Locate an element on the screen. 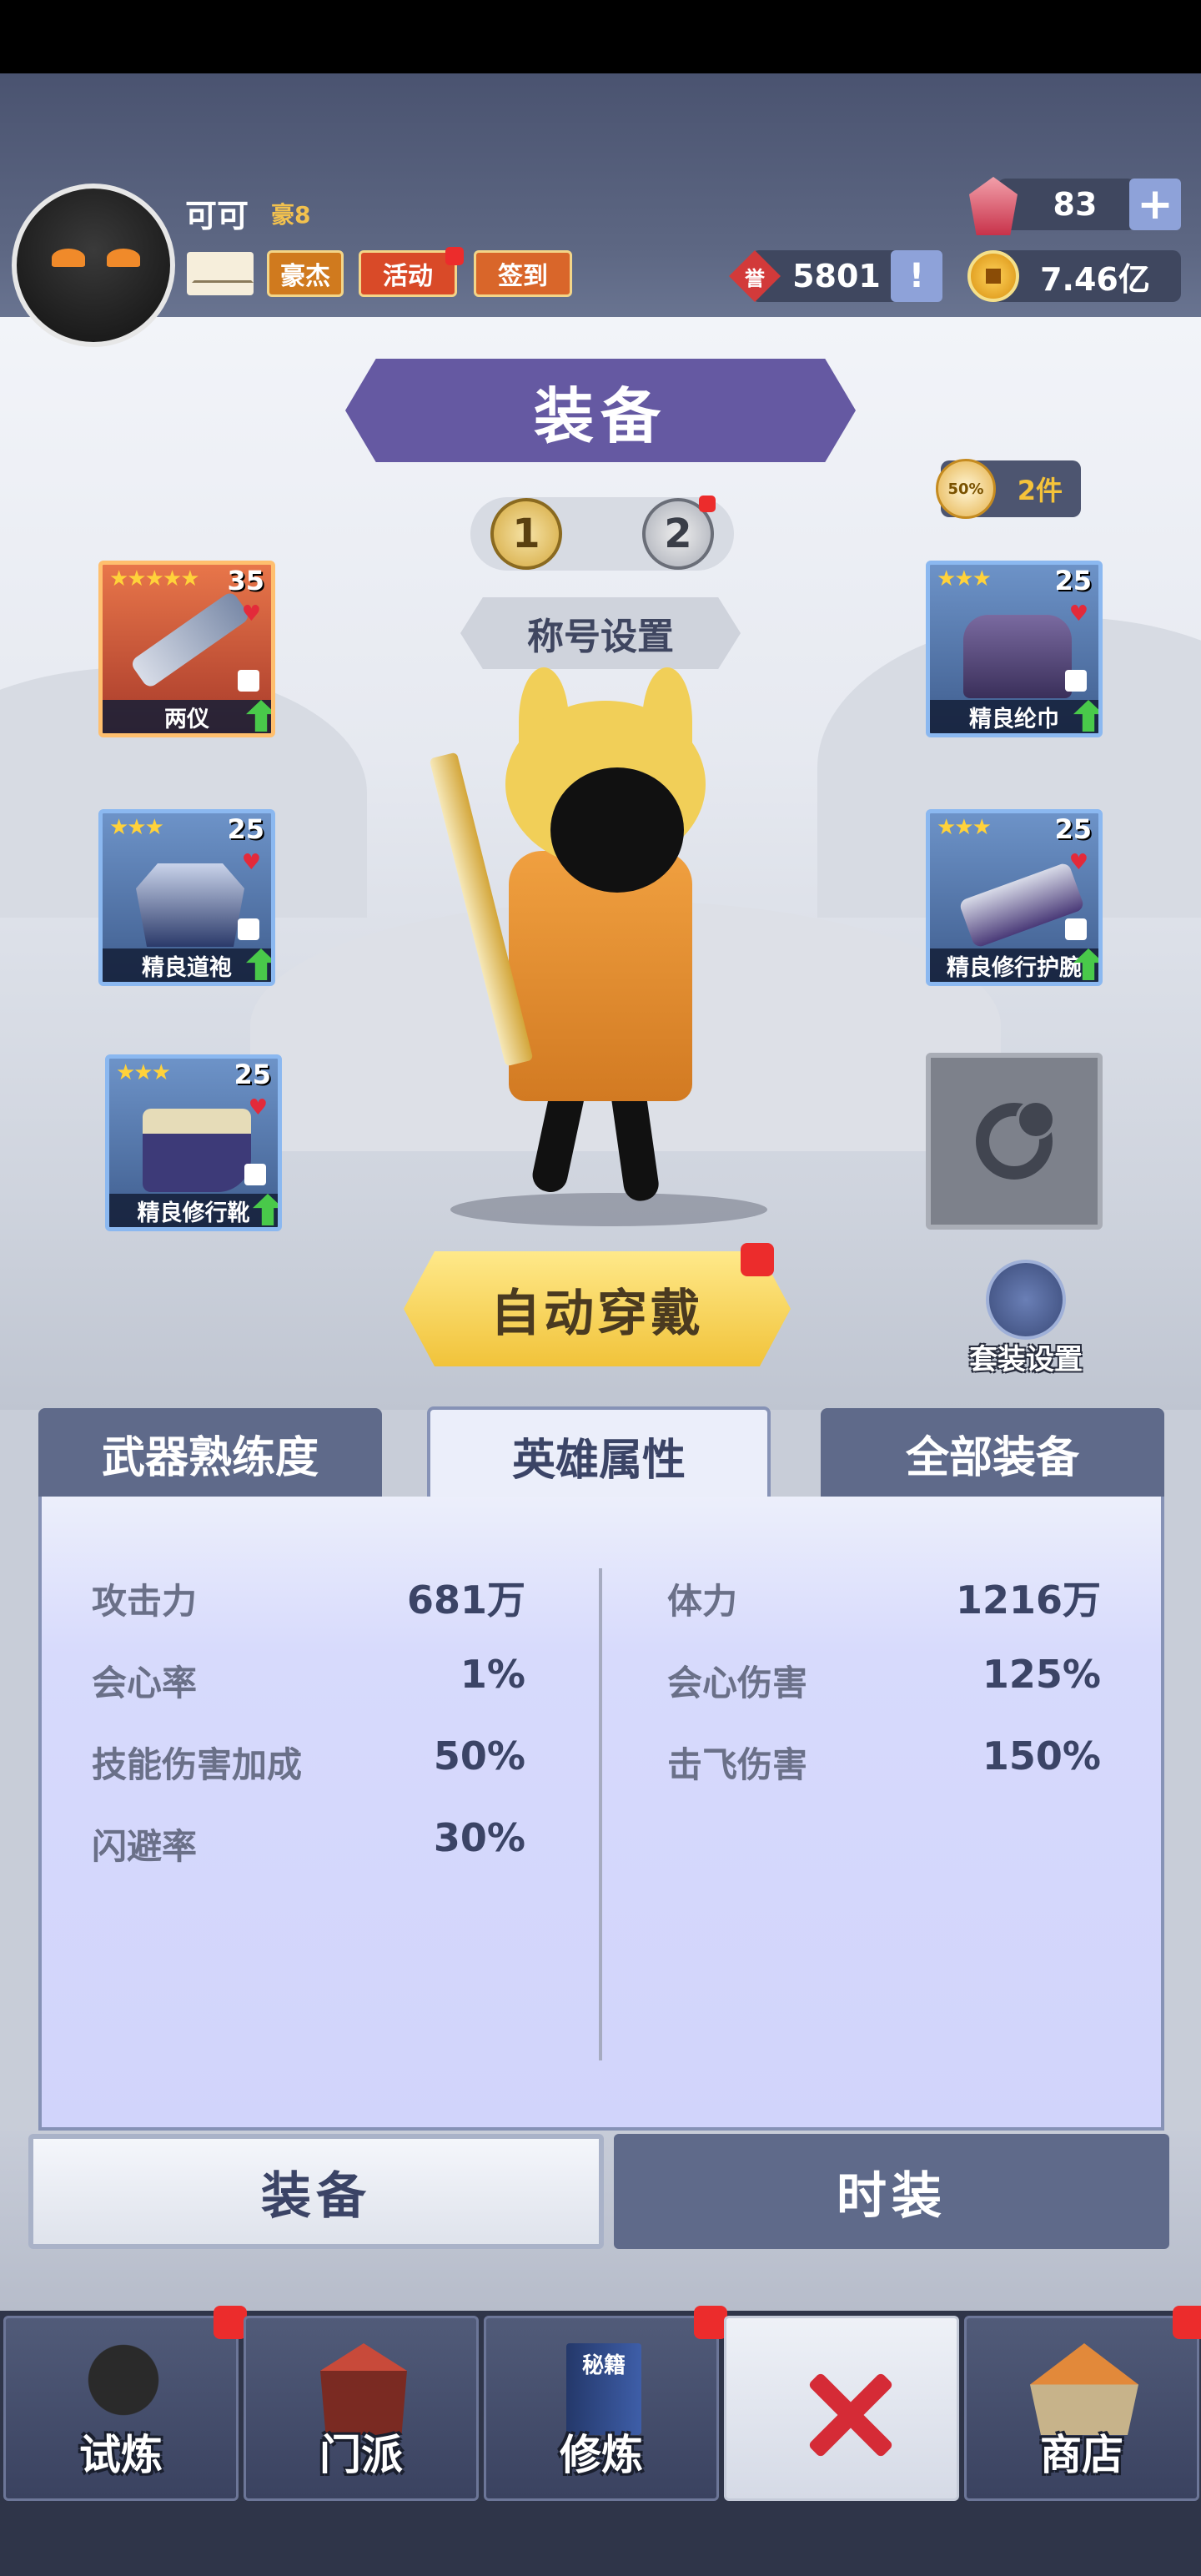 This screenshot has width=1201, height=2576. item-name: 精良修行靴 is located at coordinates (194, 1210).